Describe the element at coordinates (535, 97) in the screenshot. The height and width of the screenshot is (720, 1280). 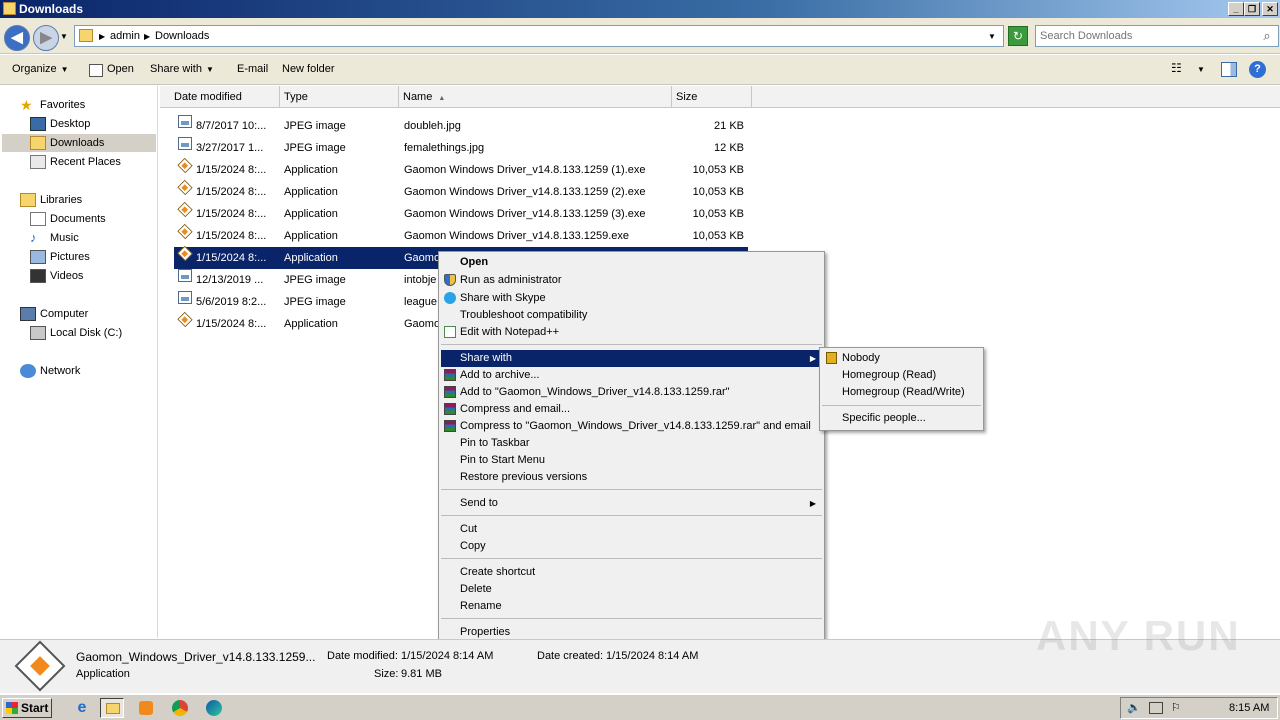
I see `column-name: Name ▲` at that location.